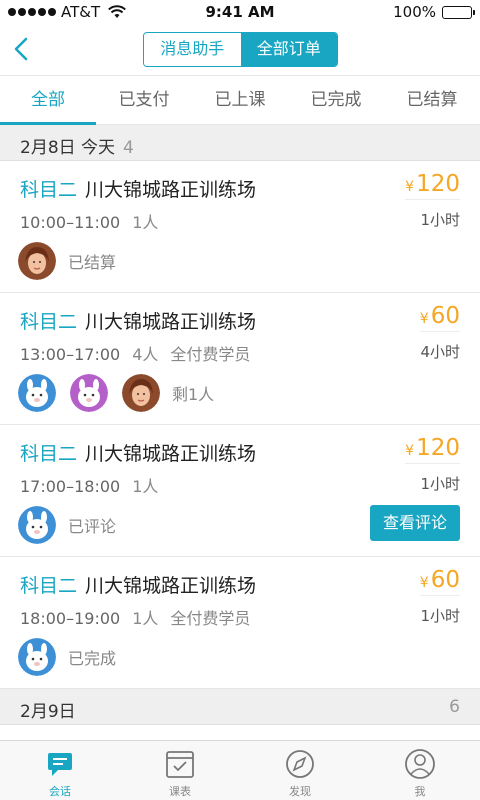  Describe the element at coordinates (240, 707) in the screenshot. I see `section-header: 2月9日 6` at that location.